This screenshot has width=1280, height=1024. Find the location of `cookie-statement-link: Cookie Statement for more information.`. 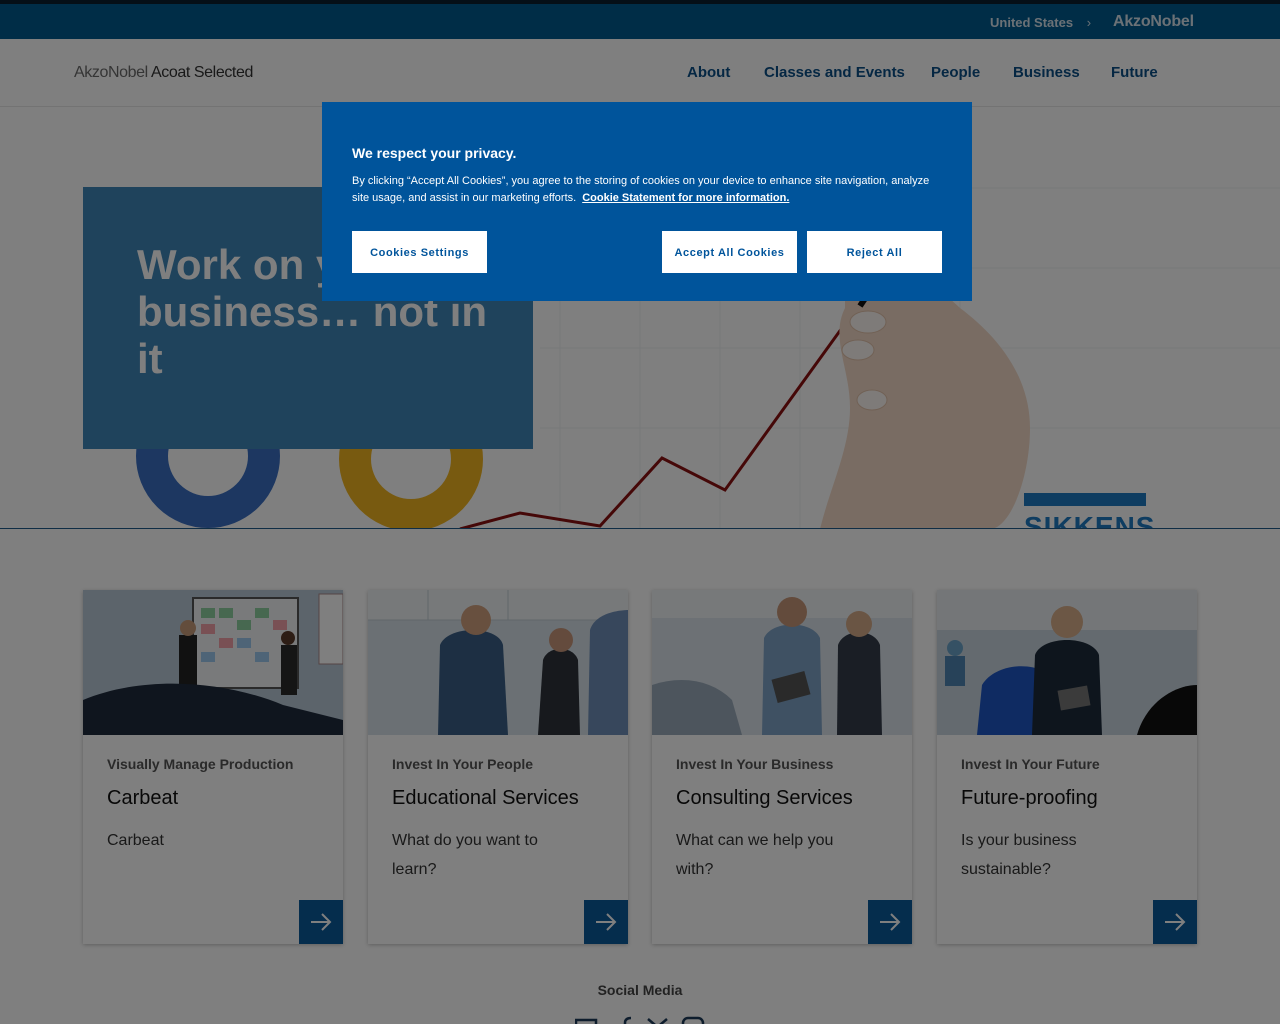

cookie-statement-link: Cookie Statement for more information. is located at coordinates (685, 198).